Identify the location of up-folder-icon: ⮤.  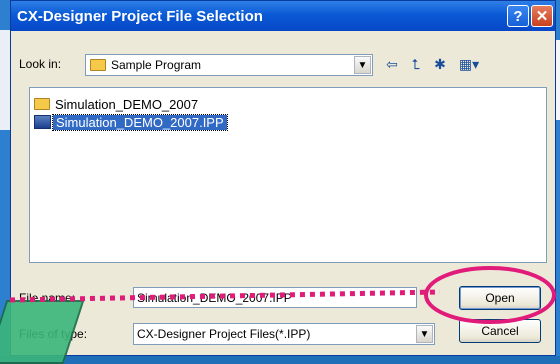
(416, 64).